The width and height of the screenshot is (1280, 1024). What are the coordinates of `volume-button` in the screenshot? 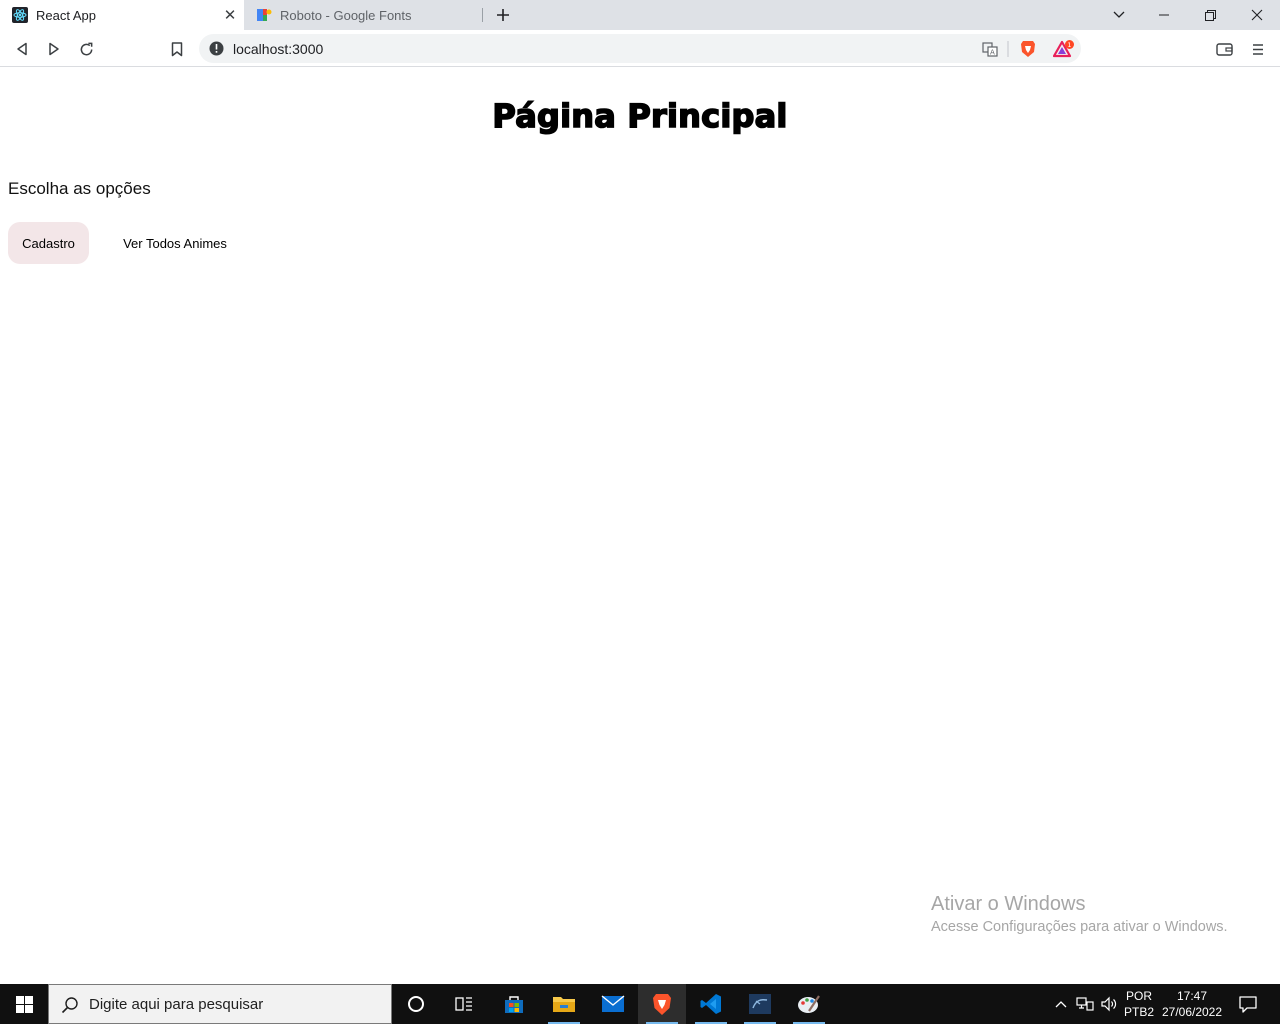 It's located at (1109, 1004).